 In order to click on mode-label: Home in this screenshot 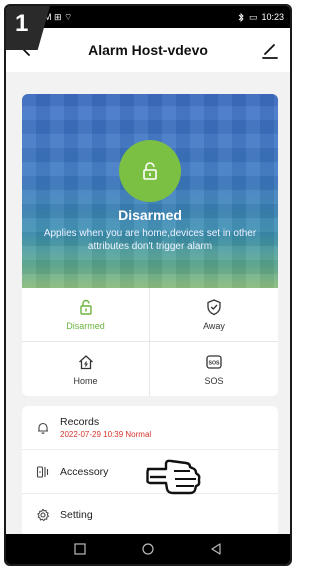, I will do `click(85, 380)`.